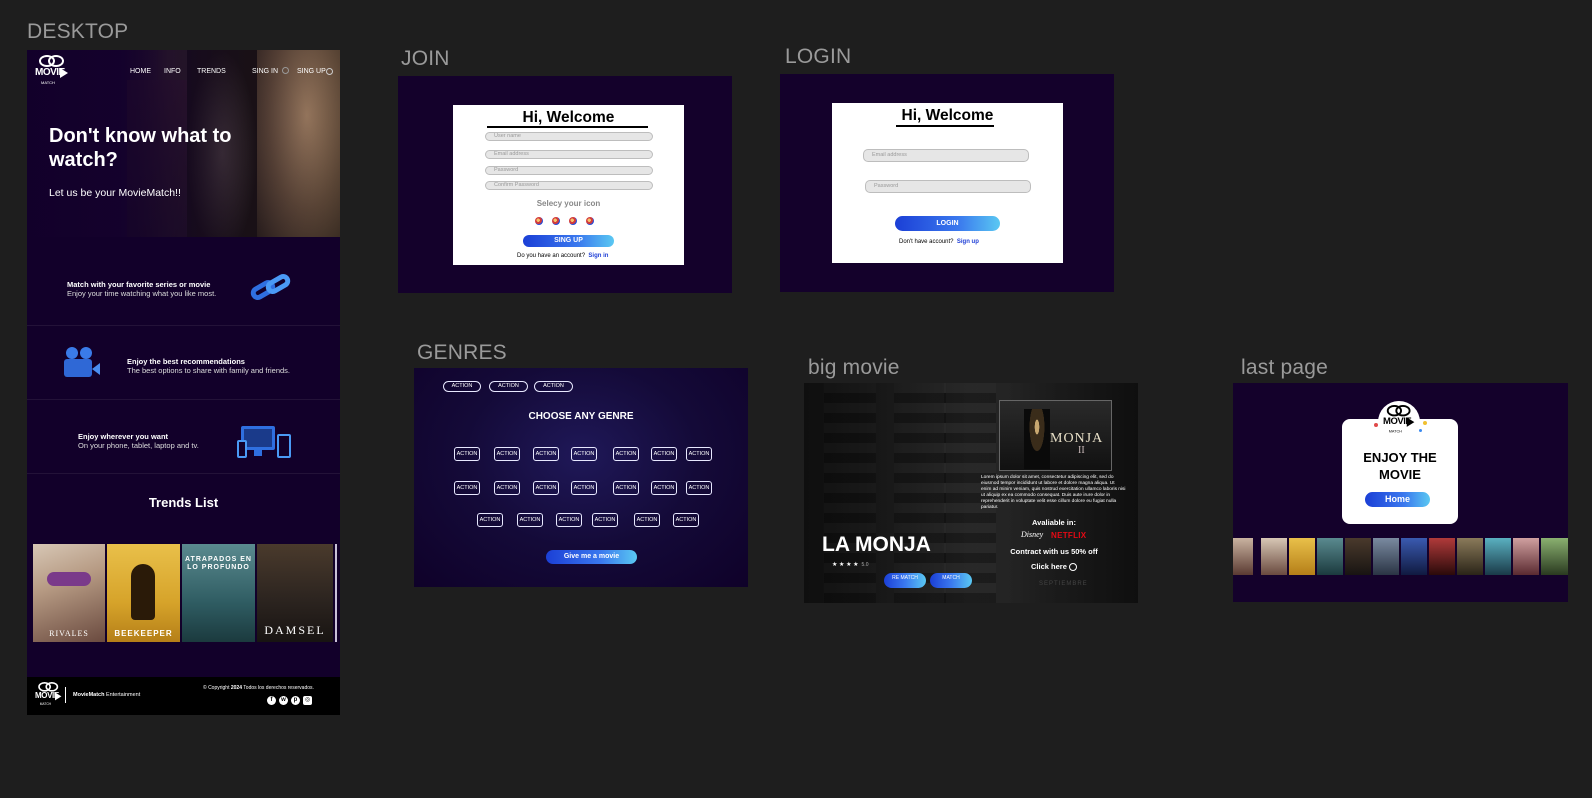  What do you see at coordinates (1376, 425) in the screenshot?
I see `confetti-icon` at bounding box center [1376, 425].